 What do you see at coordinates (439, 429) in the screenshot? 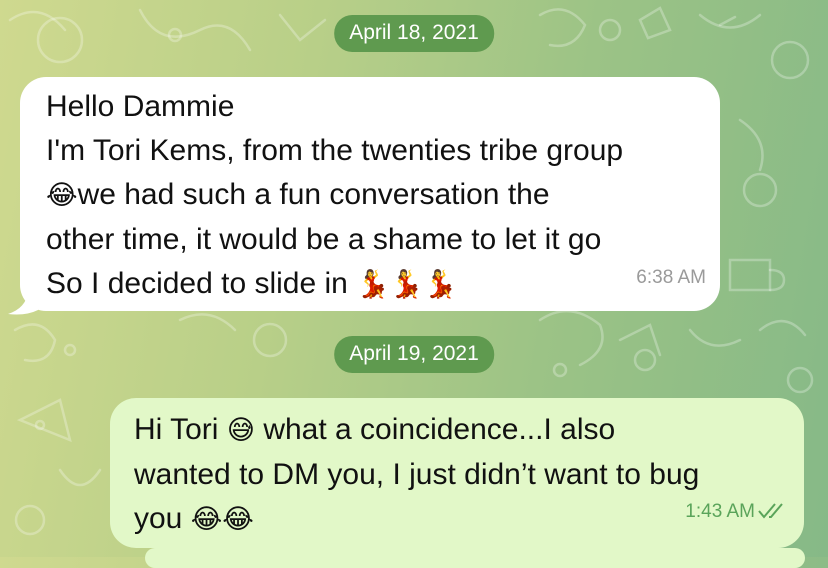
I see `message-line-text: what a coincidence...I also` at bounding box center [439, 429].